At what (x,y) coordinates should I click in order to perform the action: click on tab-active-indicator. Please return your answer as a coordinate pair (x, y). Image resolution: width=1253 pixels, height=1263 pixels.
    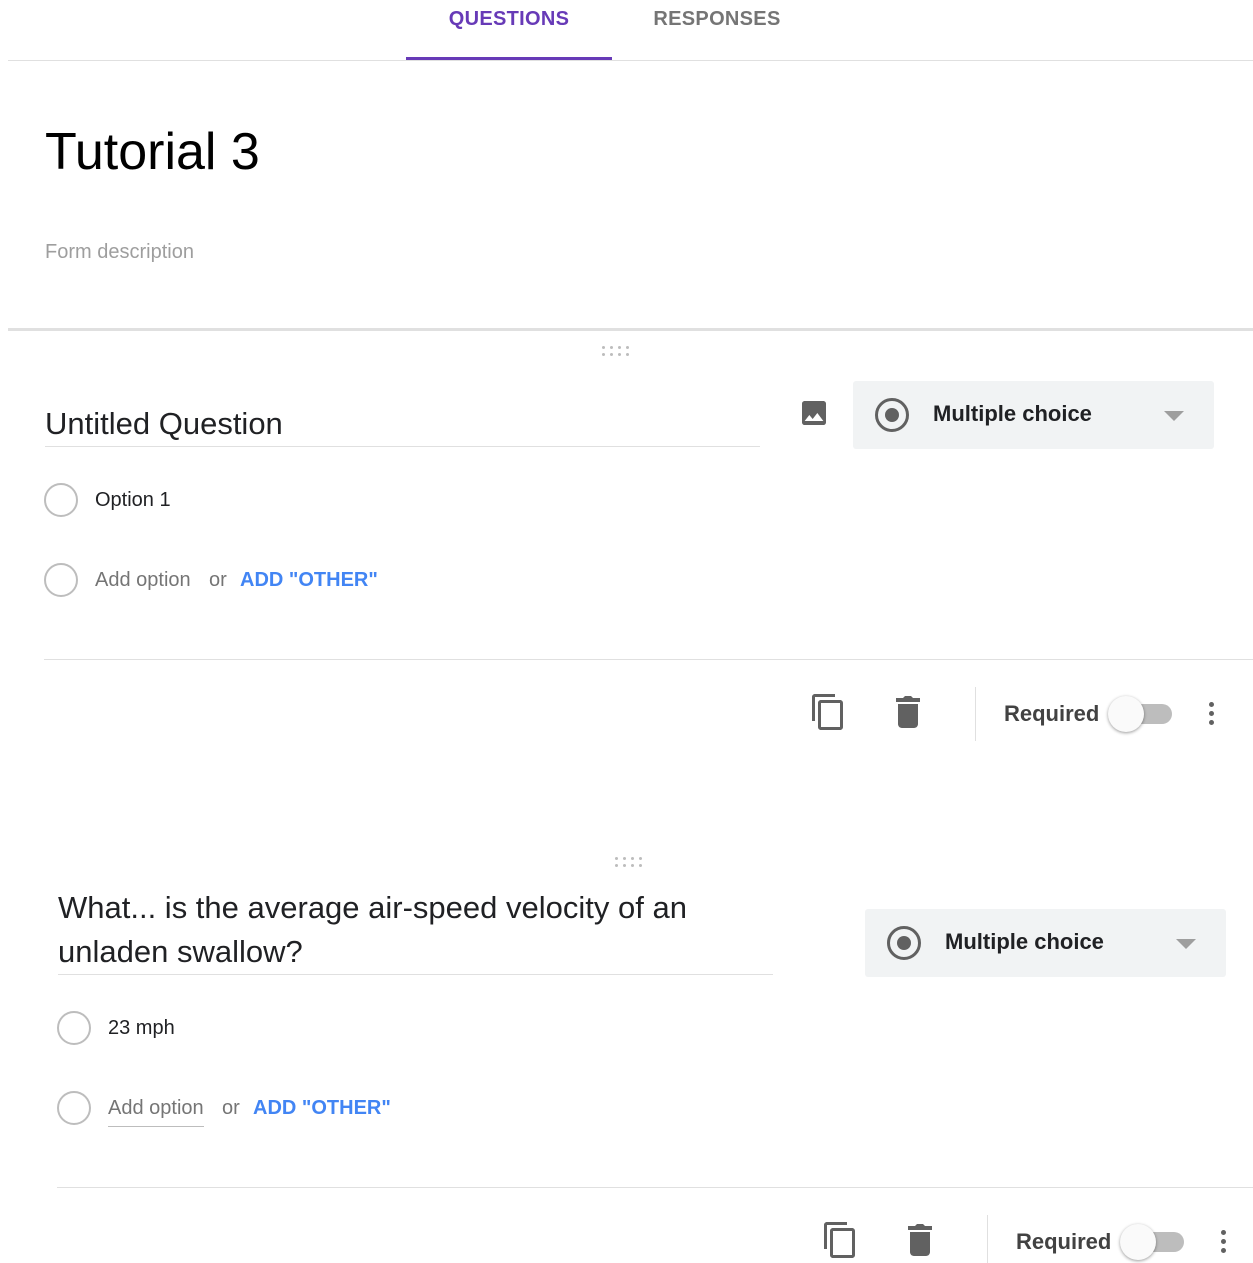
    Looking at the image, I should click on (509, 58).